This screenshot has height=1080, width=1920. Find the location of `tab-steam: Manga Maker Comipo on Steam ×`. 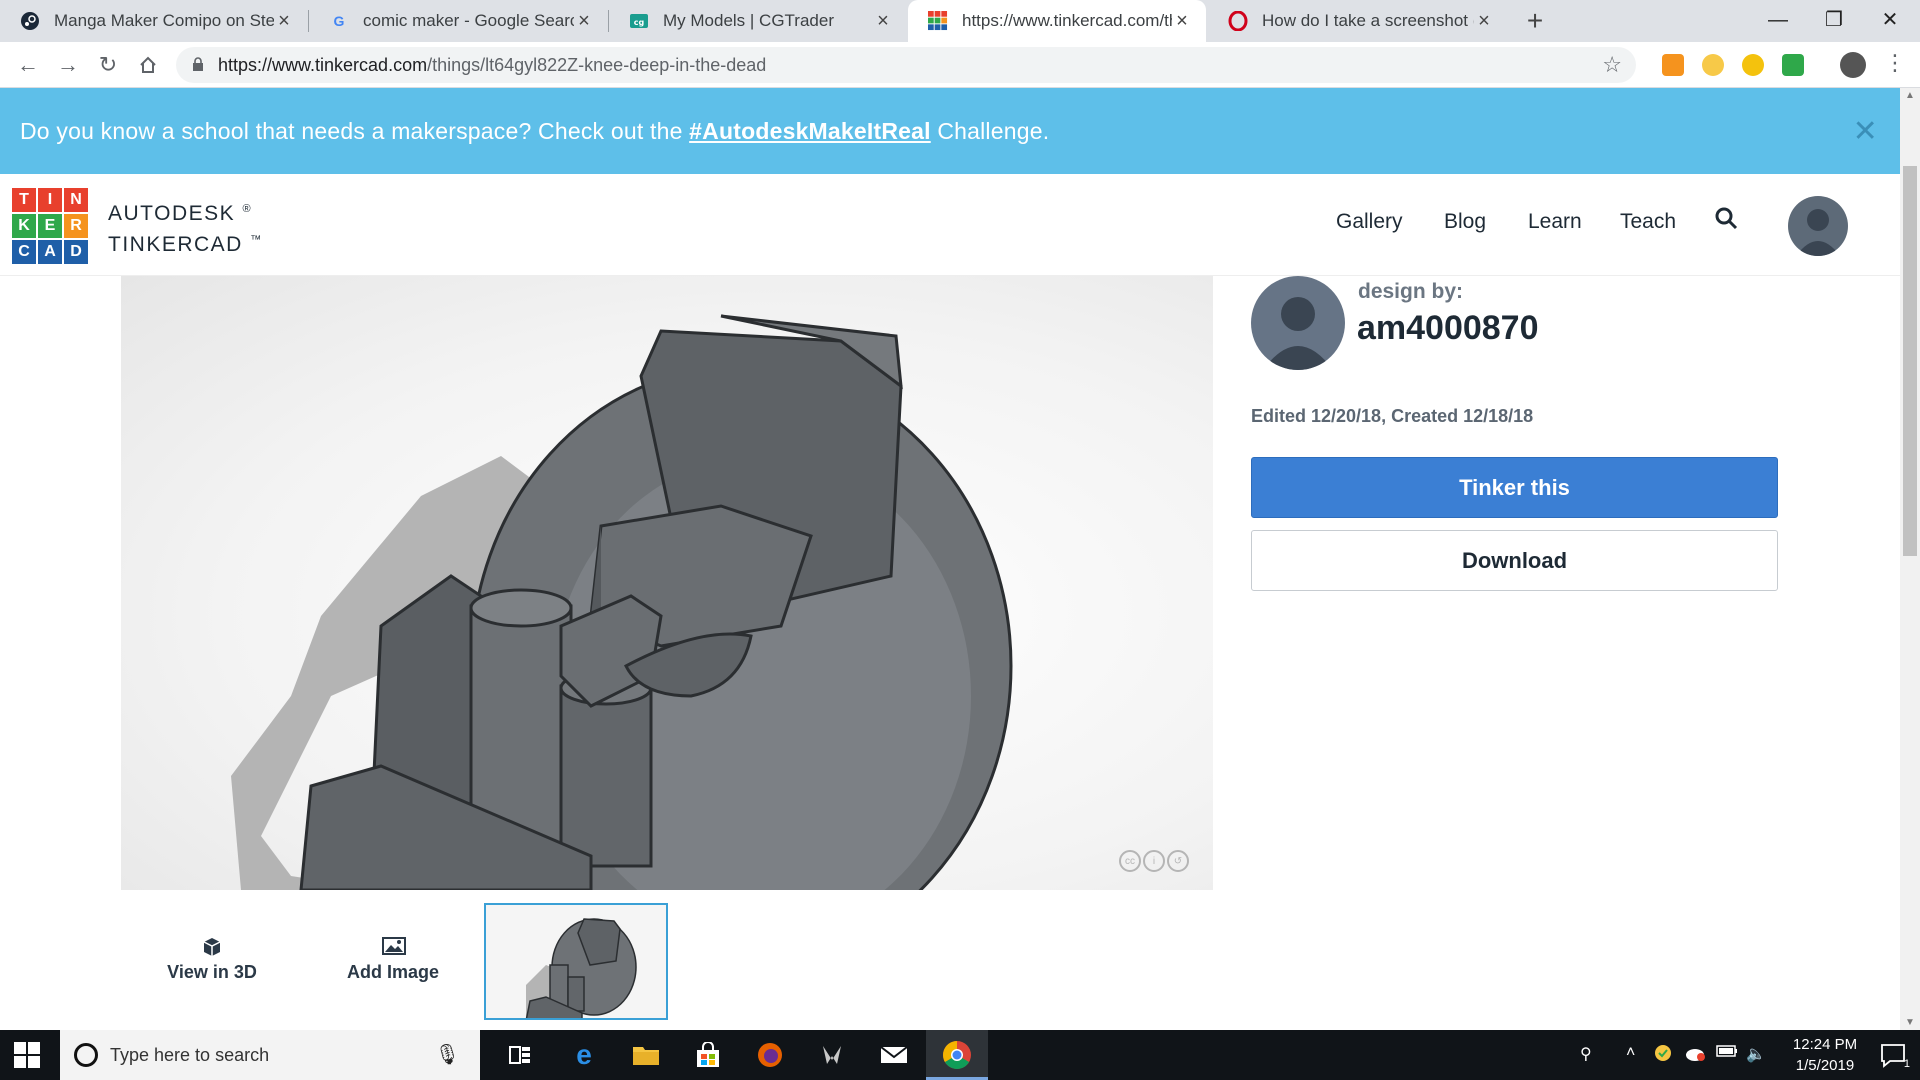

tab-steam: Manga Maker Comipo on Steam × is located at coordinates (154, 21).